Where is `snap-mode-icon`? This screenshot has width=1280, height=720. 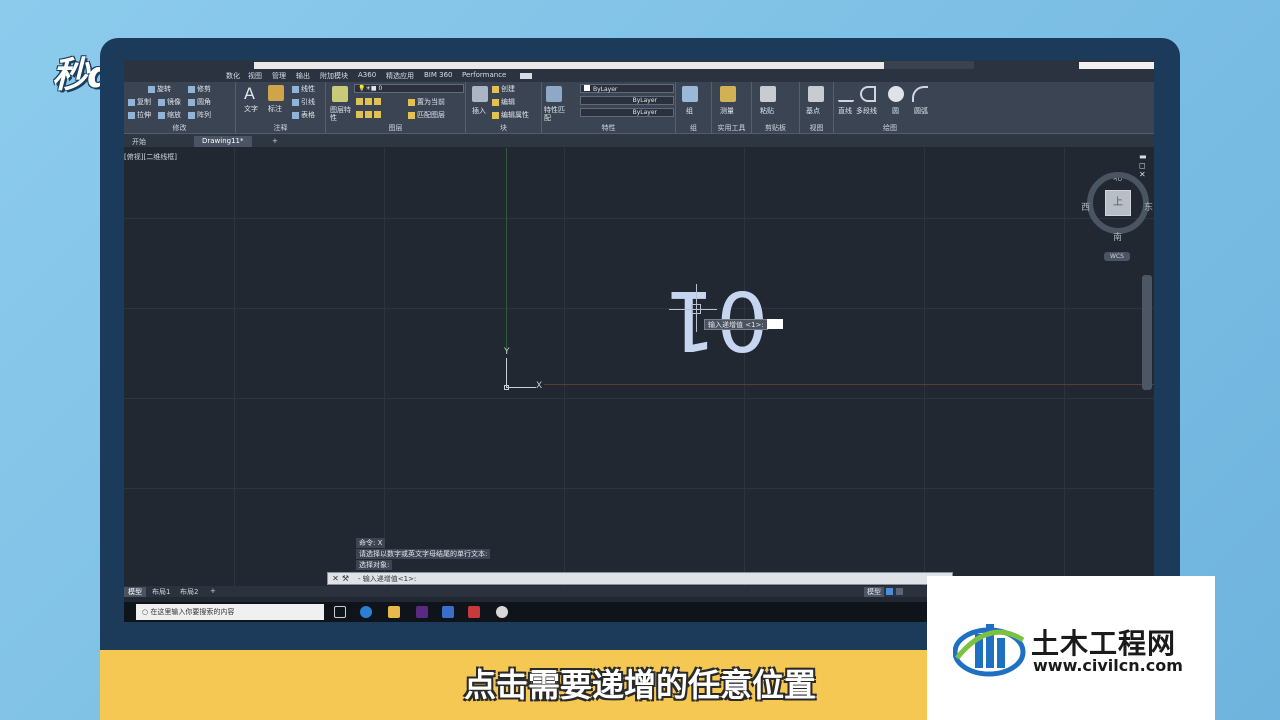 snap-mode-icon is located at coordinates (899, 591).